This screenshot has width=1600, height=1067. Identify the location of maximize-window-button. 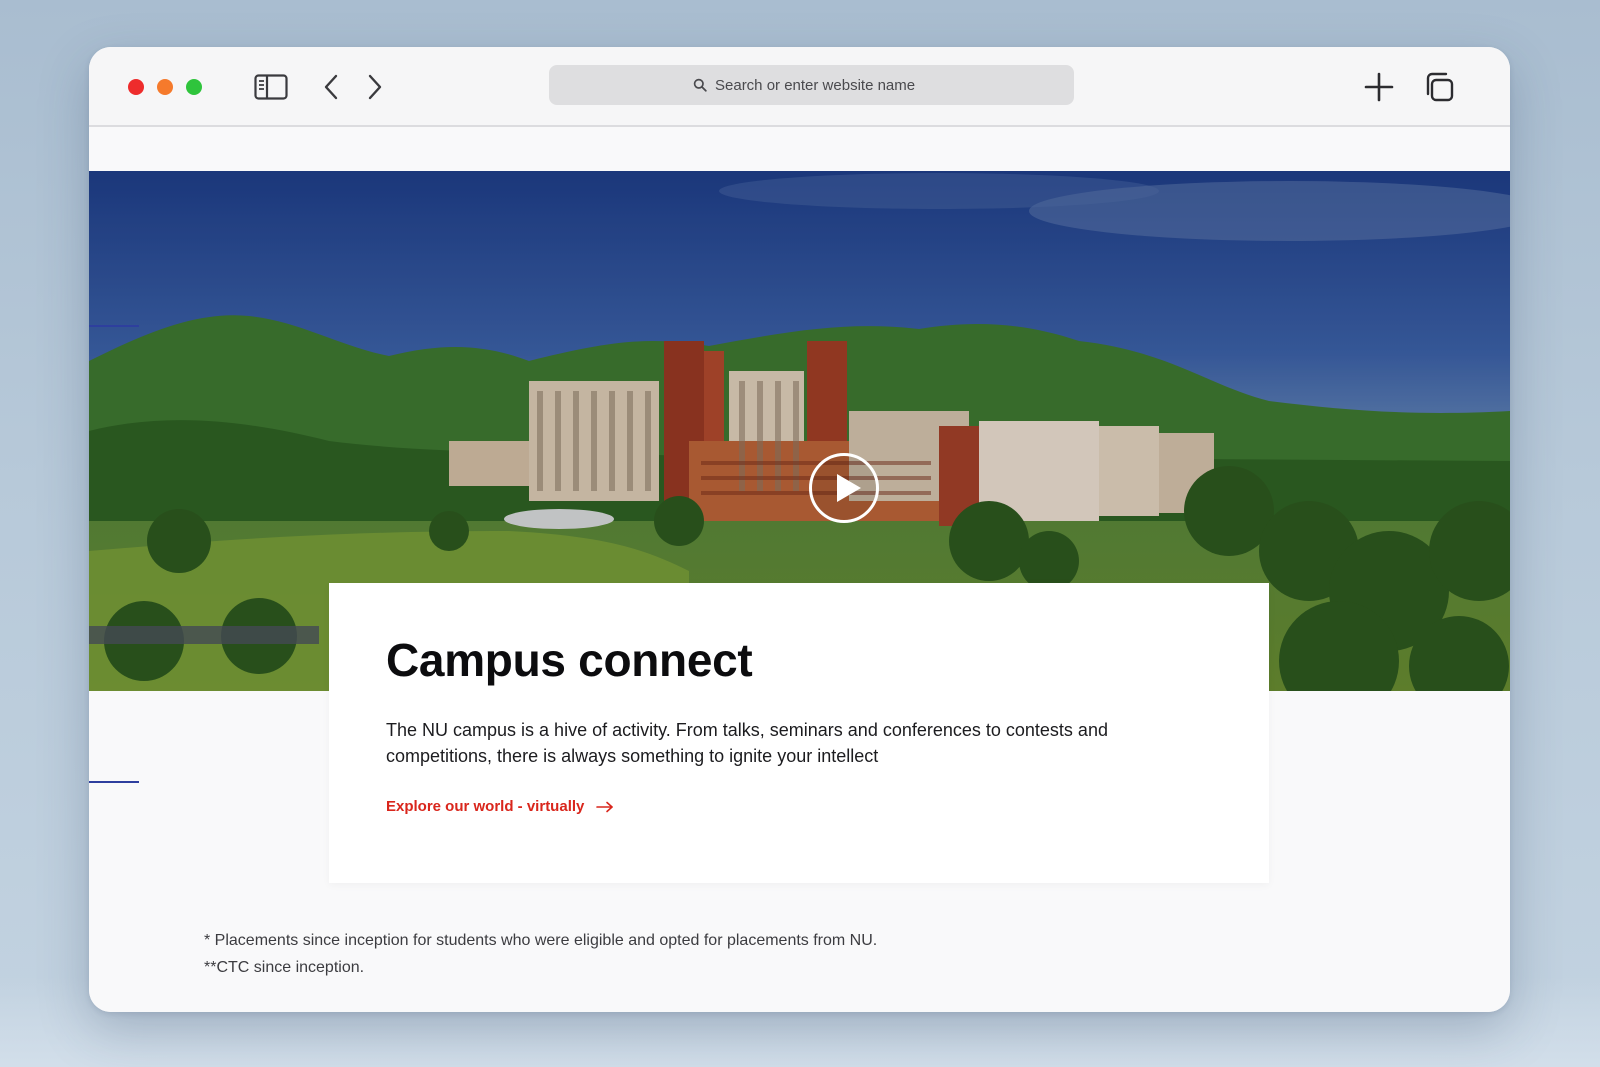
(194, 87).